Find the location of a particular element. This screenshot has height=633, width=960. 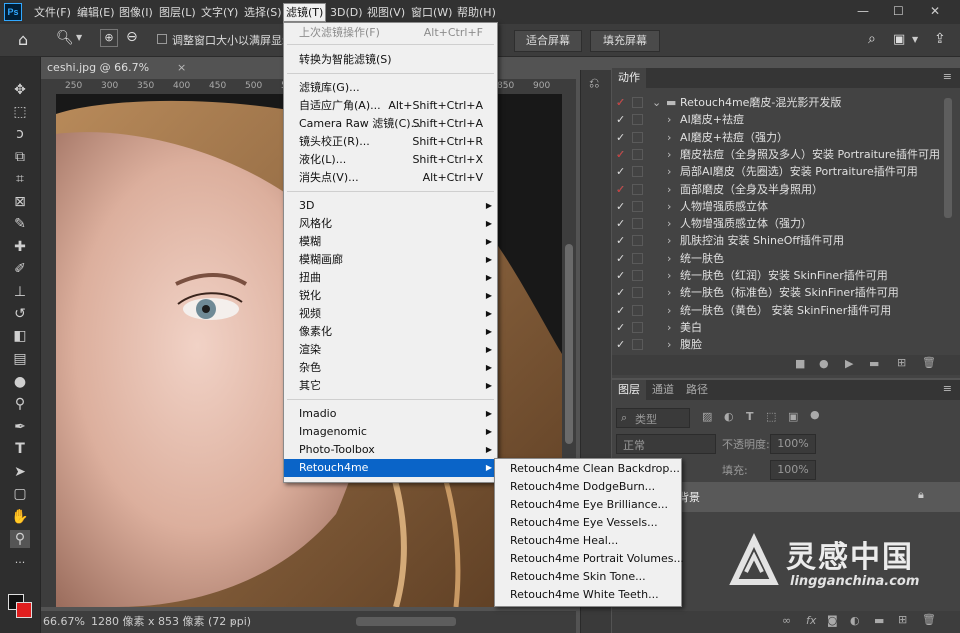

menu-file: 文件(F) is located at coordinates (52, 12).